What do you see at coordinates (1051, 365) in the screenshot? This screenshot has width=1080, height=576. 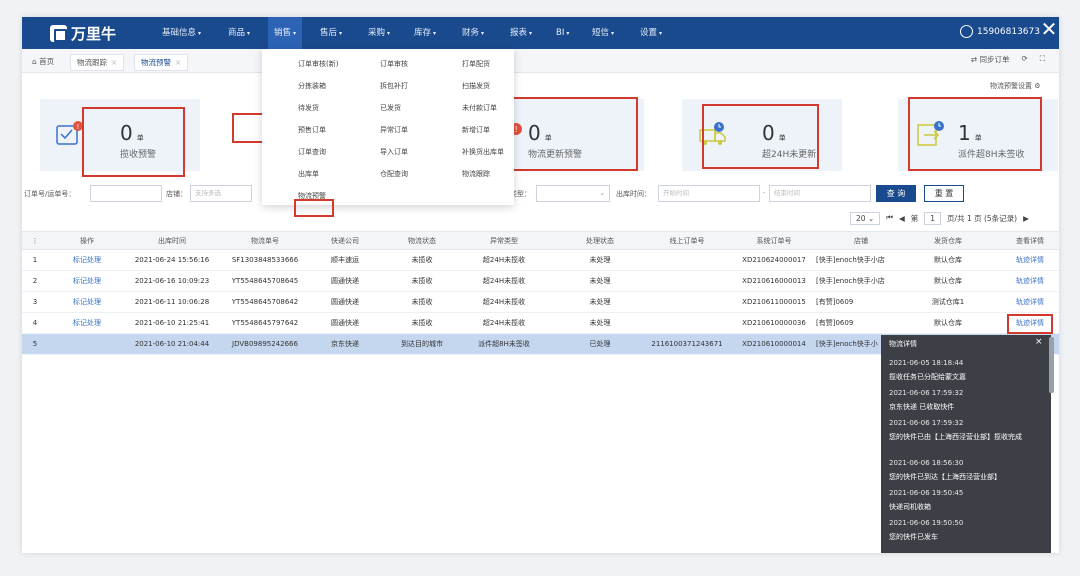 I see `popup-scrollbar` at bounding box center [1051, 365].